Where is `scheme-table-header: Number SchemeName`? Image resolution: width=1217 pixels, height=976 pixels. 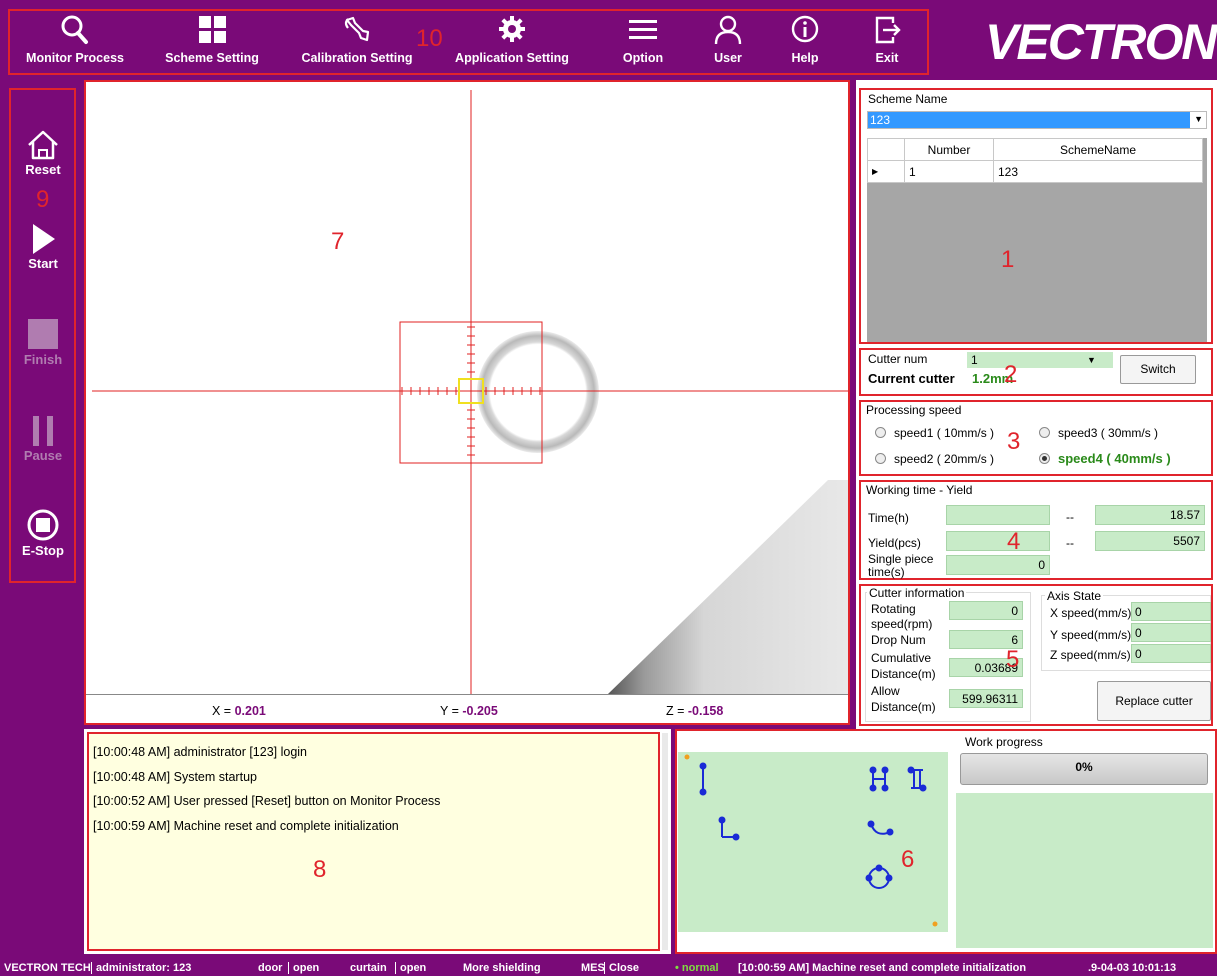
scheme-table-header: Number SchemeName is located at coordinates (1035, 149).